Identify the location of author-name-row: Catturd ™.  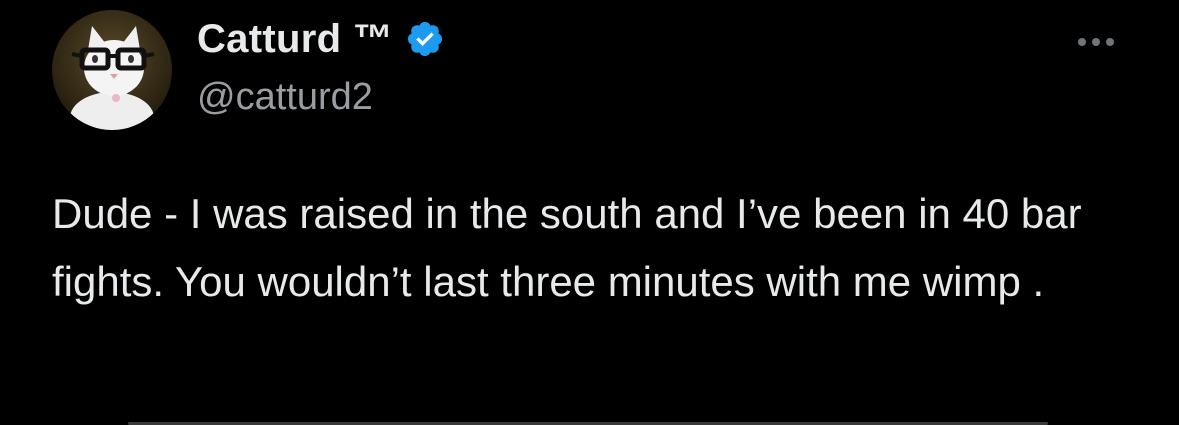
(321, 39).